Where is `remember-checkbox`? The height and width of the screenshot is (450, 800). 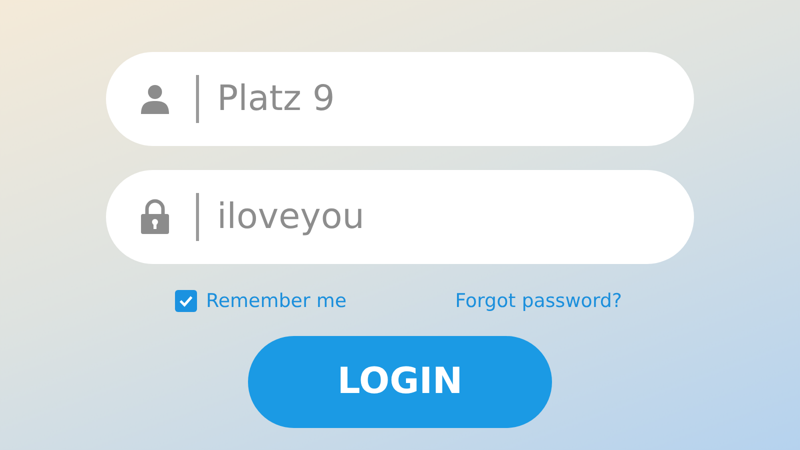
remember-checkbox is located at coordinates (186, 301).